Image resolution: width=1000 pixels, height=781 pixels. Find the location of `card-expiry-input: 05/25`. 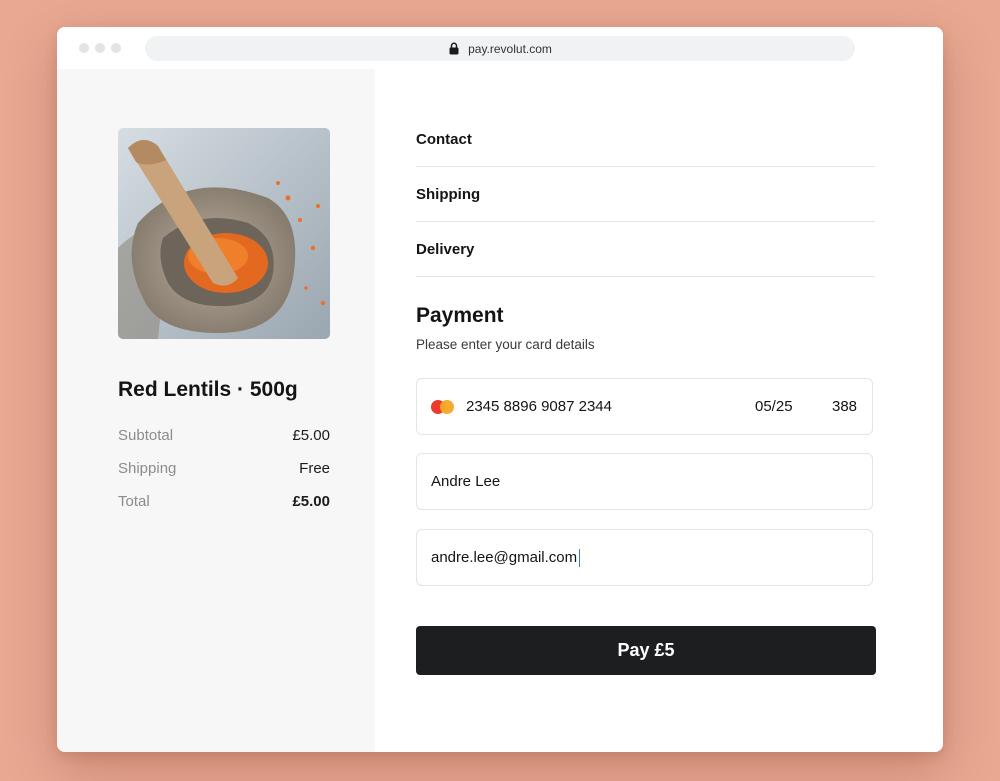

card-expiry-input: 05/25 is located at coordinates (793, 406).